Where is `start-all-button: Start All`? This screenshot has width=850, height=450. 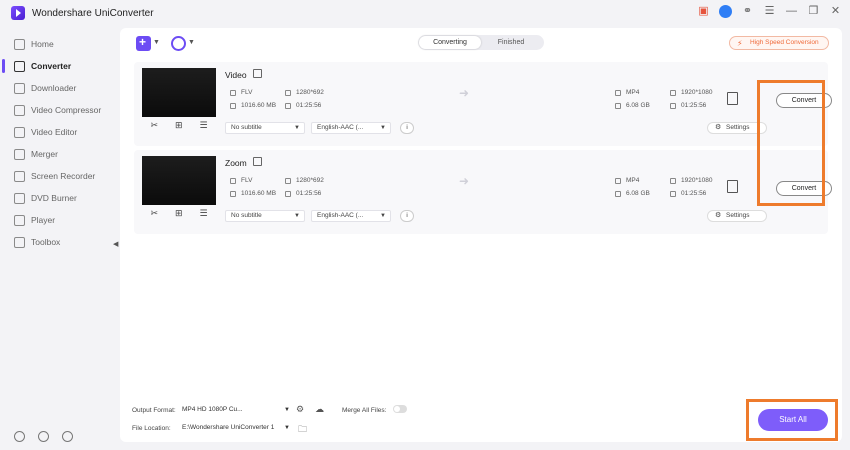 start-all-button: Start All is located at coordinates (793, 420).